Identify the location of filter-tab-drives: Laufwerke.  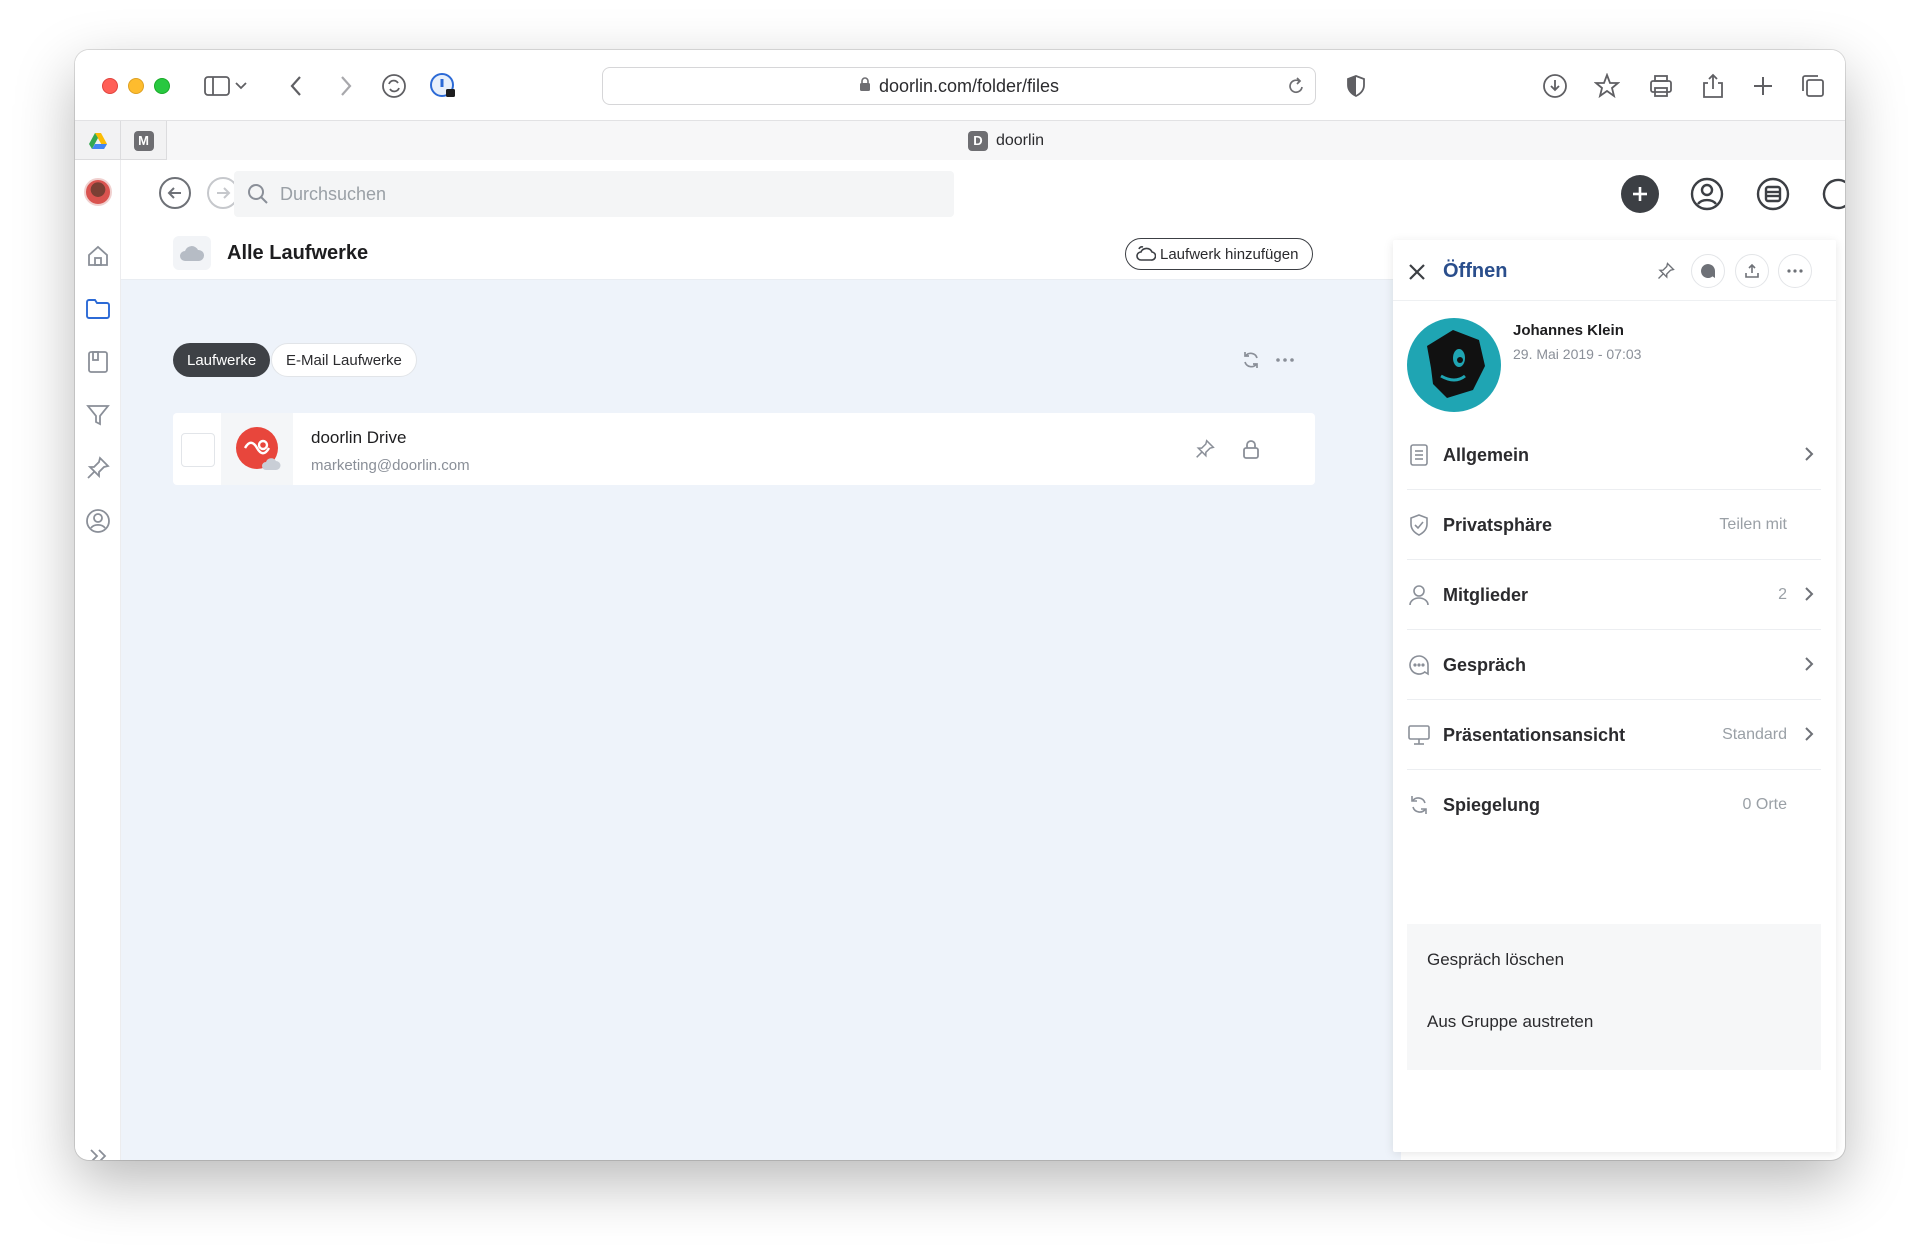
(222, 360).